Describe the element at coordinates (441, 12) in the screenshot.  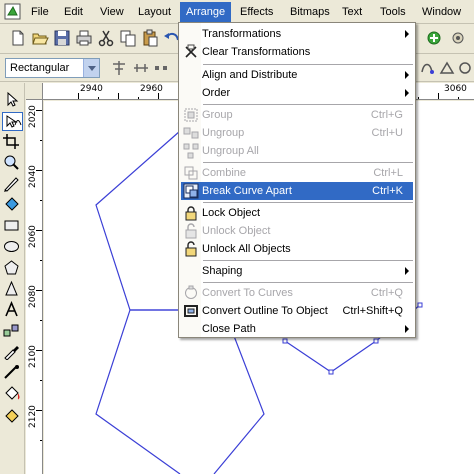
I see `menu-window: Window` at that location.